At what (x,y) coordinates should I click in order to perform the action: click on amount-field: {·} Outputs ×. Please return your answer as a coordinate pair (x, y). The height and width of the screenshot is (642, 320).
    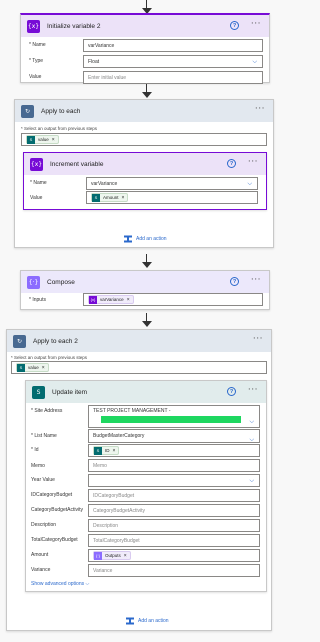
    Looking at the image, I should click on (174, 555).